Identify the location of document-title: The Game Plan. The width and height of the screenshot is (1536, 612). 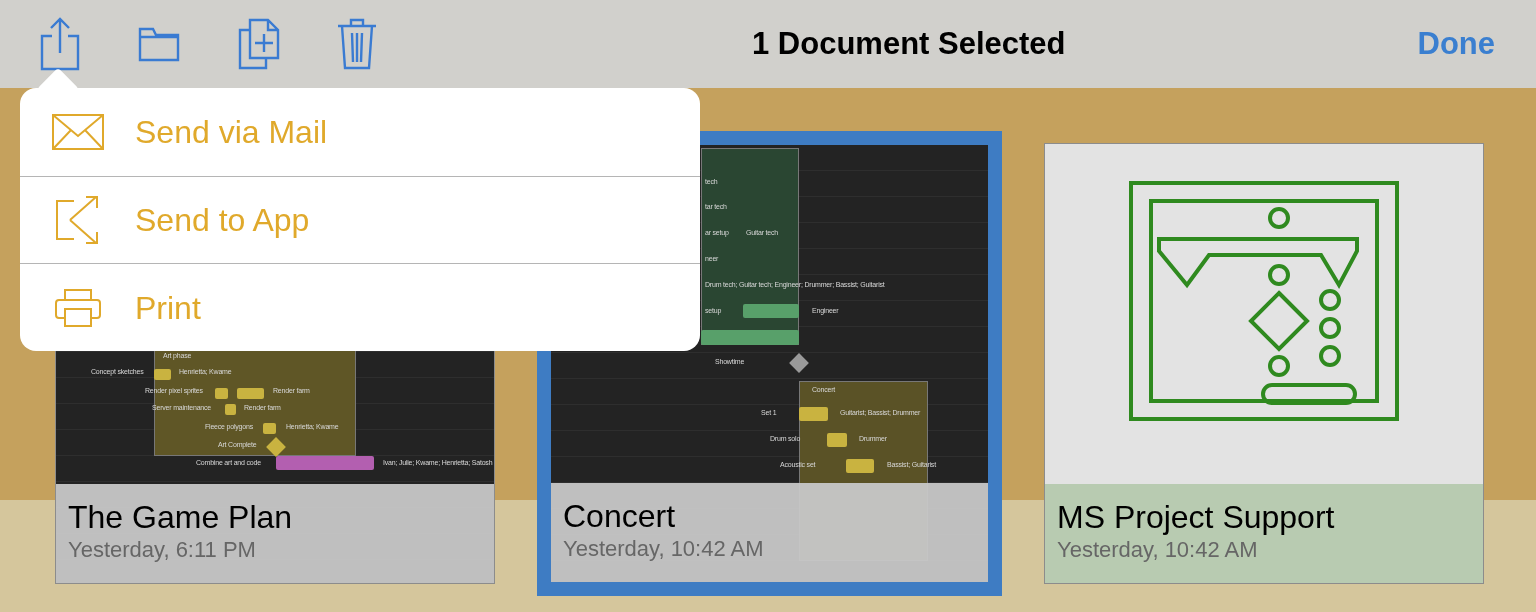
(181, 517).